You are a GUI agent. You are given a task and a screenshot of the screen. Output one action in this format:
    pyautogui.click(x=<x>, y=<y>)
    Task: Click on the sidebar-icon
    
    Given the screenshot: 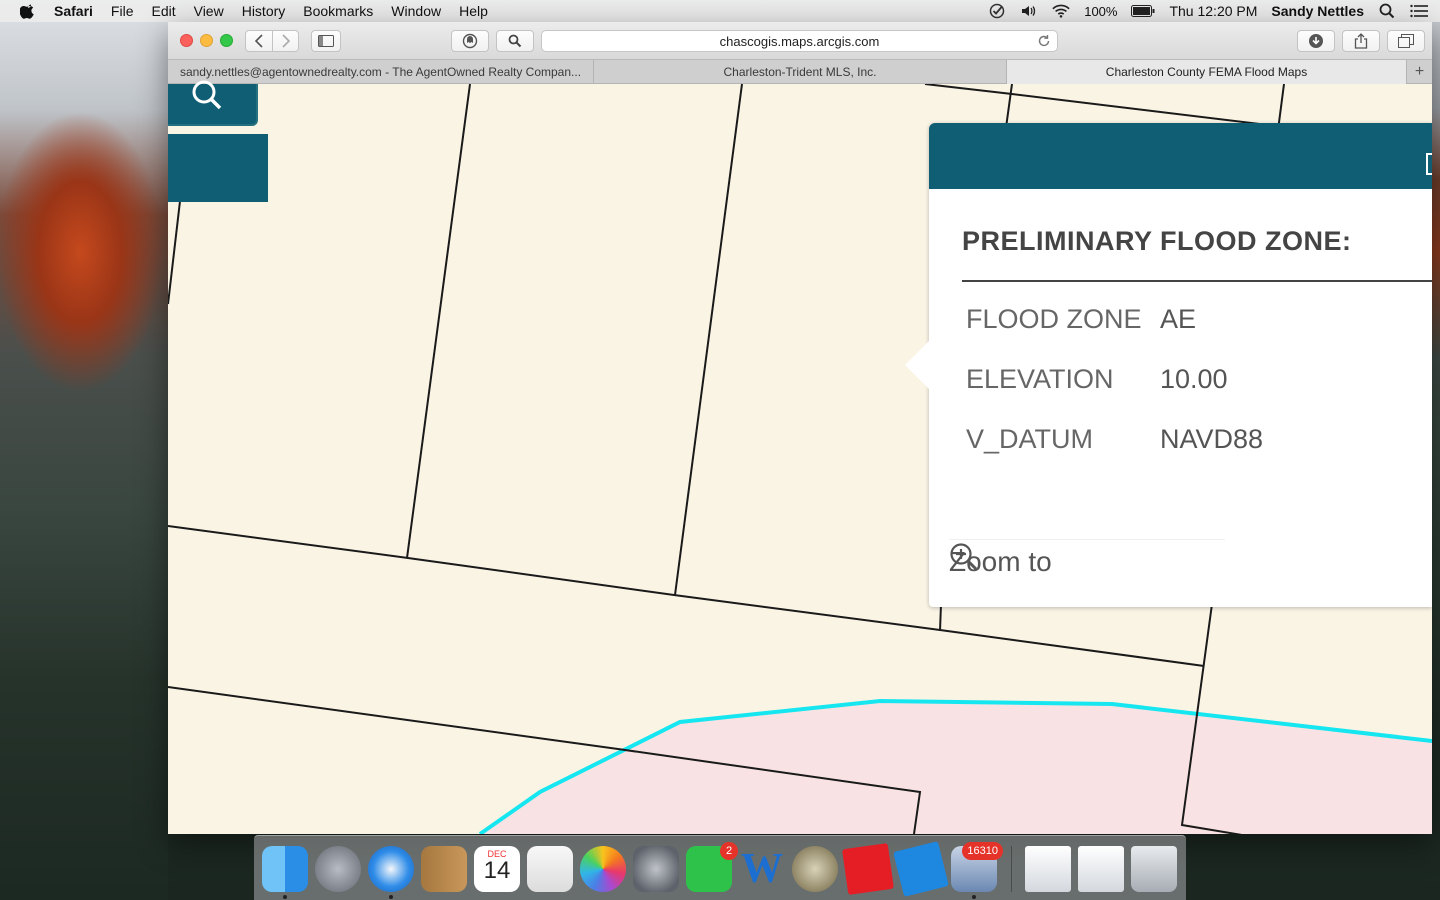 What is the action you would take?
    pyautogui.click(x=326, y=41)
    